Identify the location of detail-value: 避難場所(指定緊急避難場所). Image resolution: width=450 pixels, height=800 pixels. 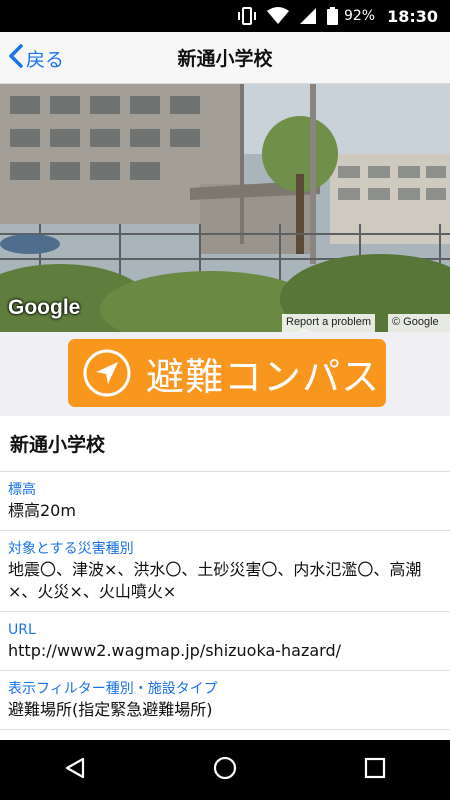
(110, 709).